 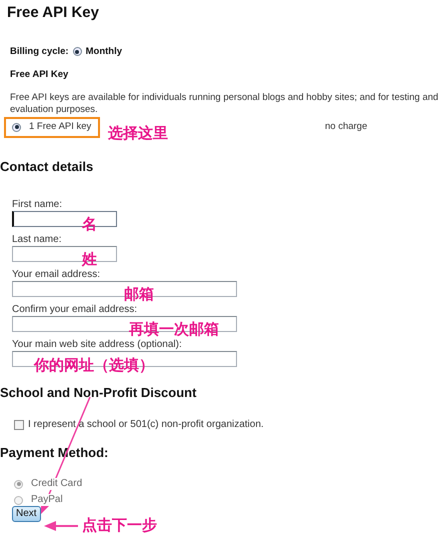 What do you see at coordinates (94, 365) in the screenshot?
I see `annotation-text: 你的网址（选填）` at bounding box center [94, 365].